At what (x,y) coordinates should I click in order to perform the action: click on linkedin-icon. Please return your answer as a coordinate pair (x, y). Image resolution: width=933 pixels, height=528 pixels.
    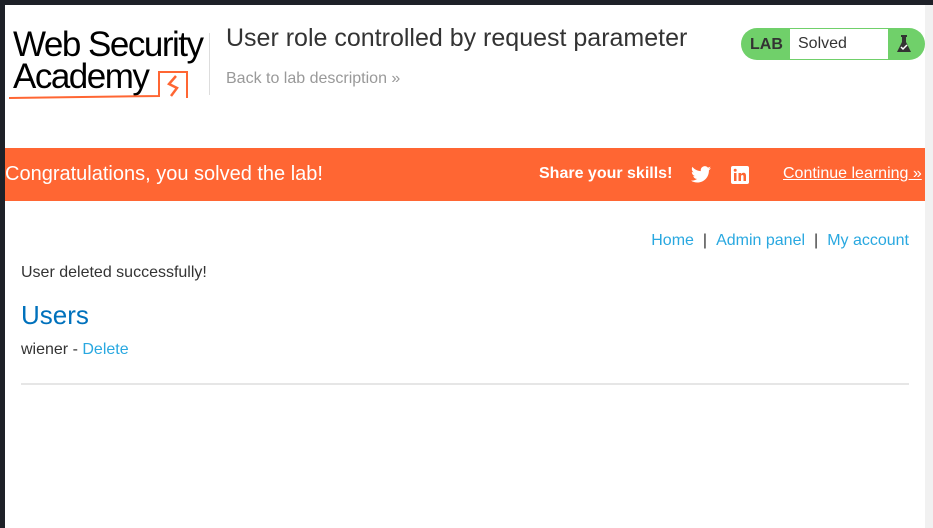
    Looking at the image, I should click on (740, 175).